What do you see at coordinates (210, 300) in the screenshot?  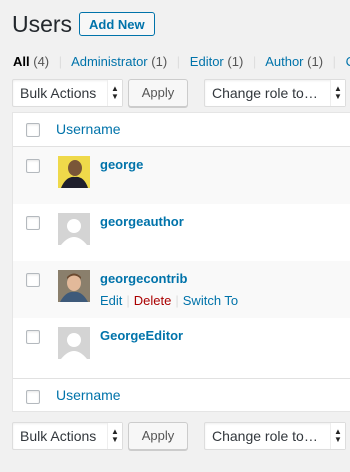 I see `switch-to-link: Switch To` at bounding box center [210, 300].